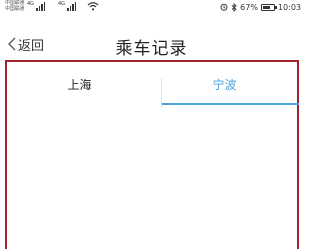  I want to click on tab-shanghai: 上海, so click(79, 84).